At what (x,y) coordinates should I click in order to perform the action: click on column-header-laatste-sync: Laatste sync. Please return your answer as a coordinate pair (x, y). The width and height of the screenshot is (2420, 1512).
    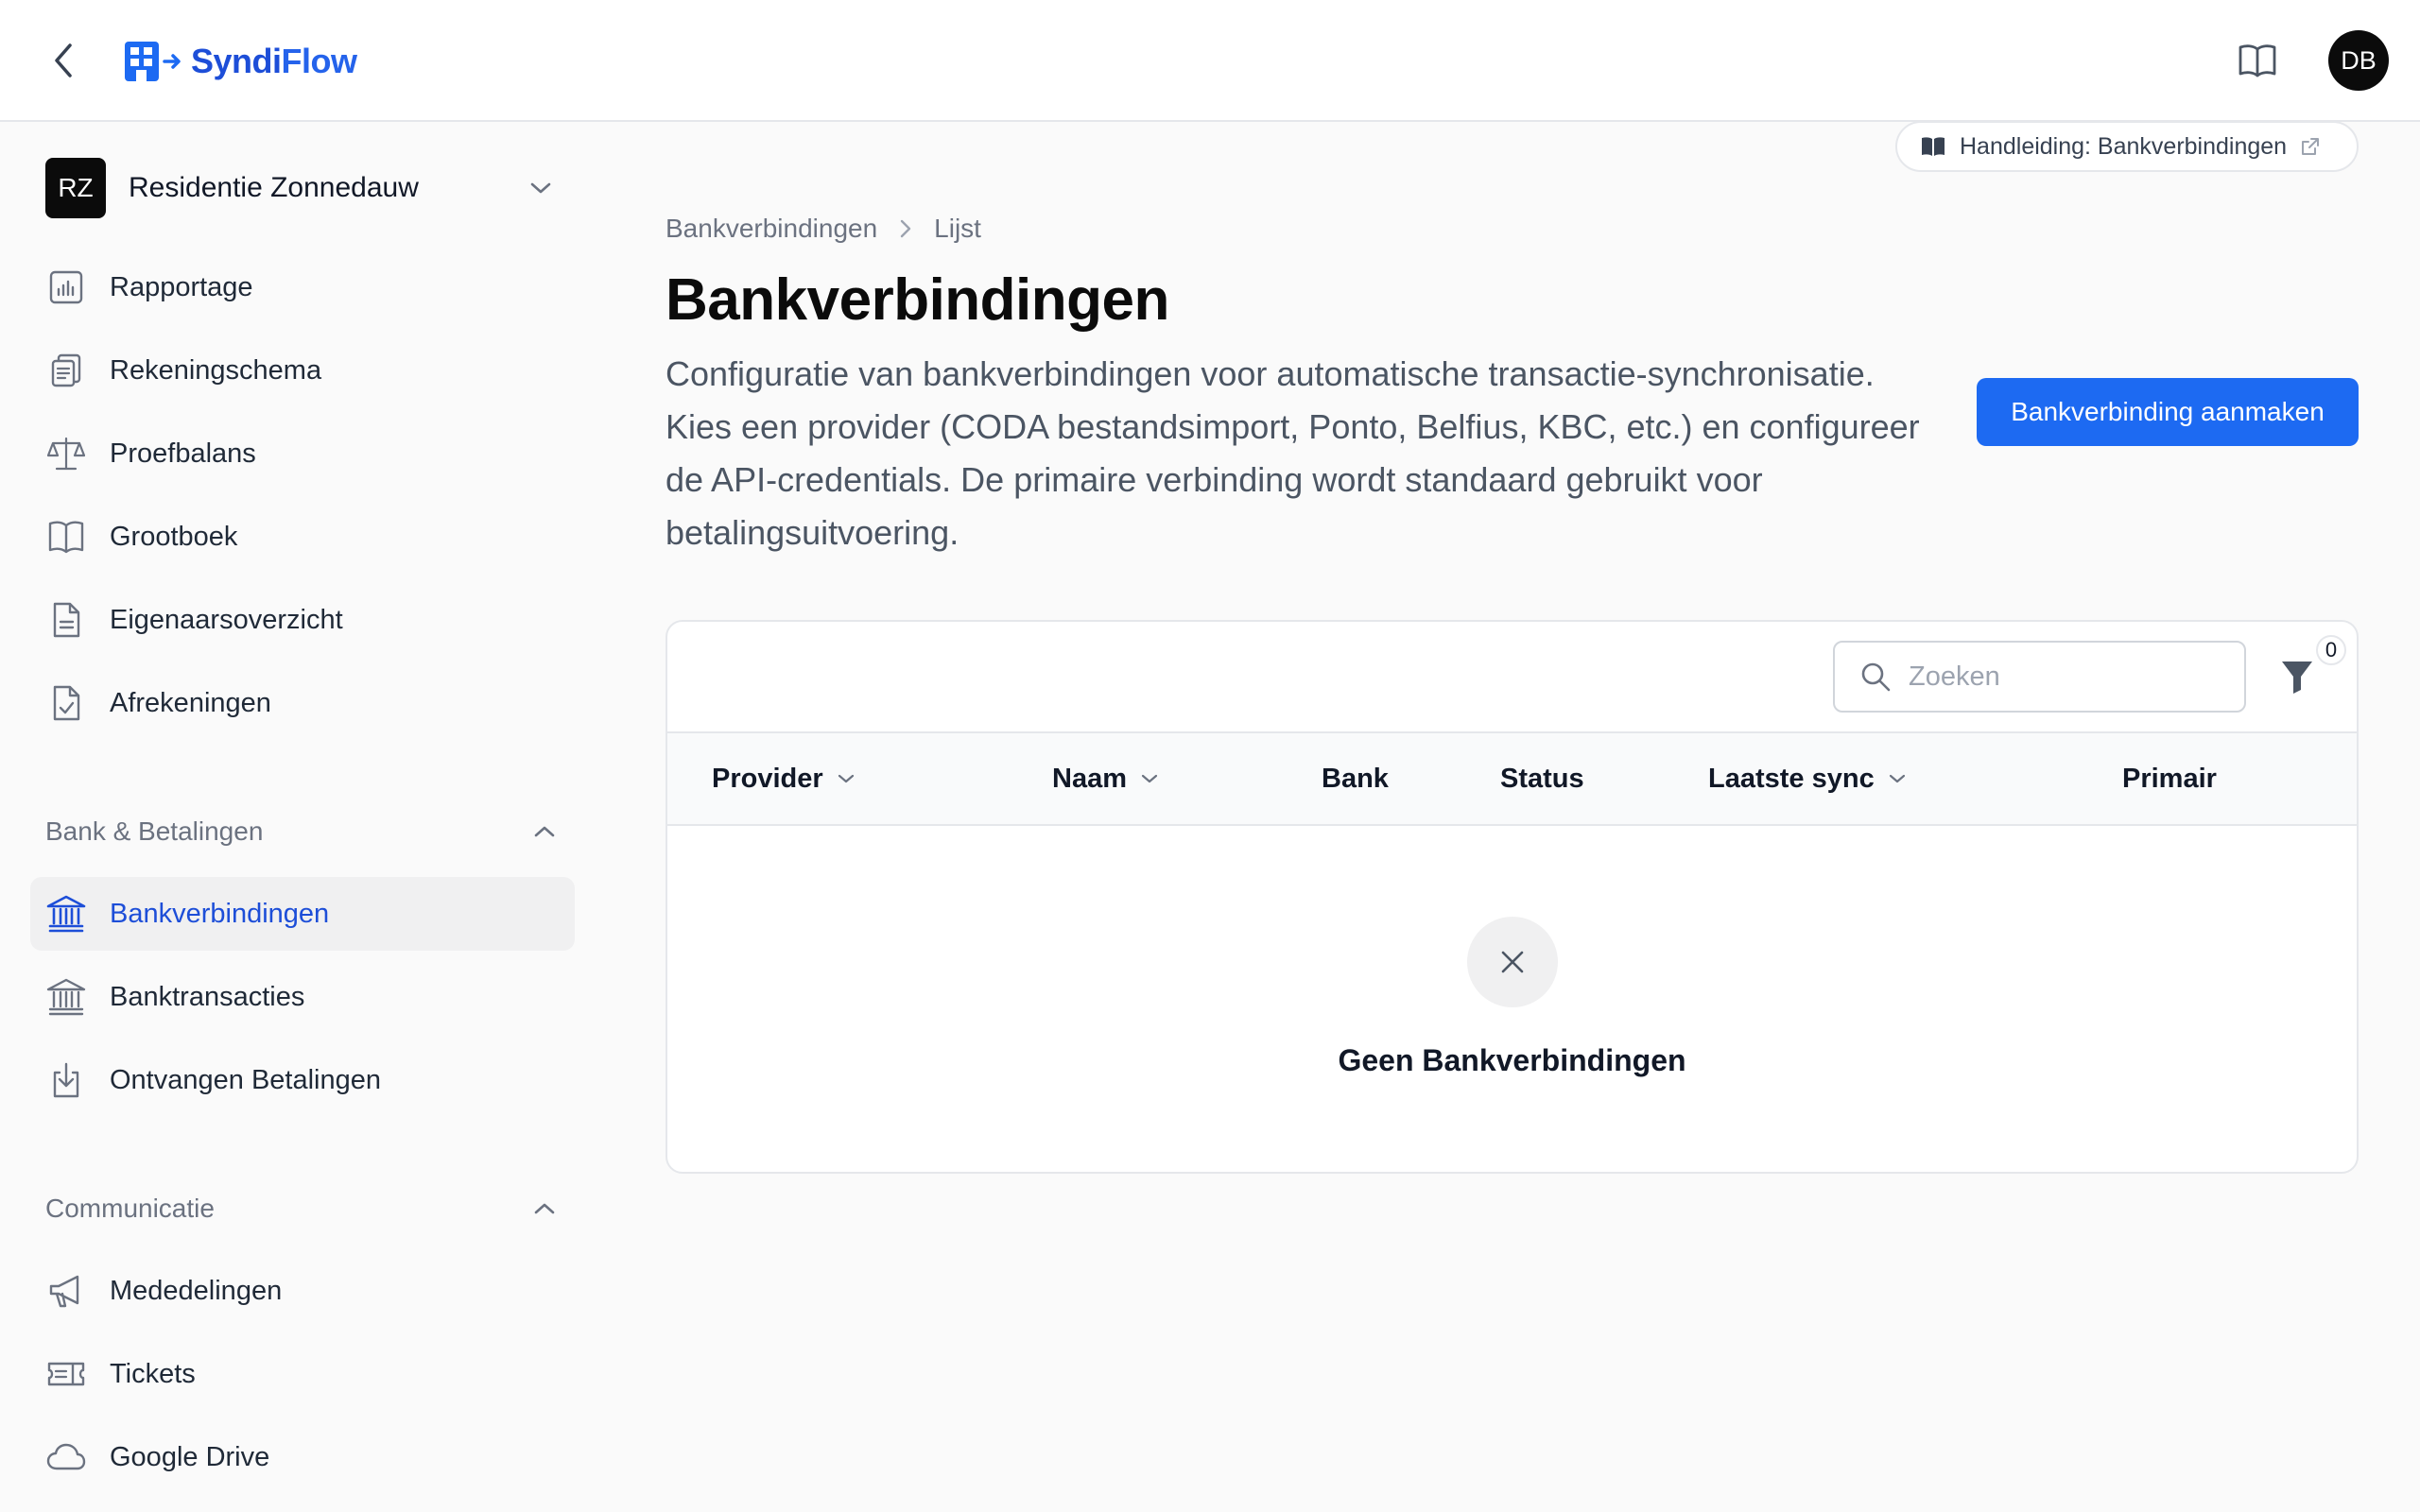
    Looking at the image, I should click on (1808, 778).